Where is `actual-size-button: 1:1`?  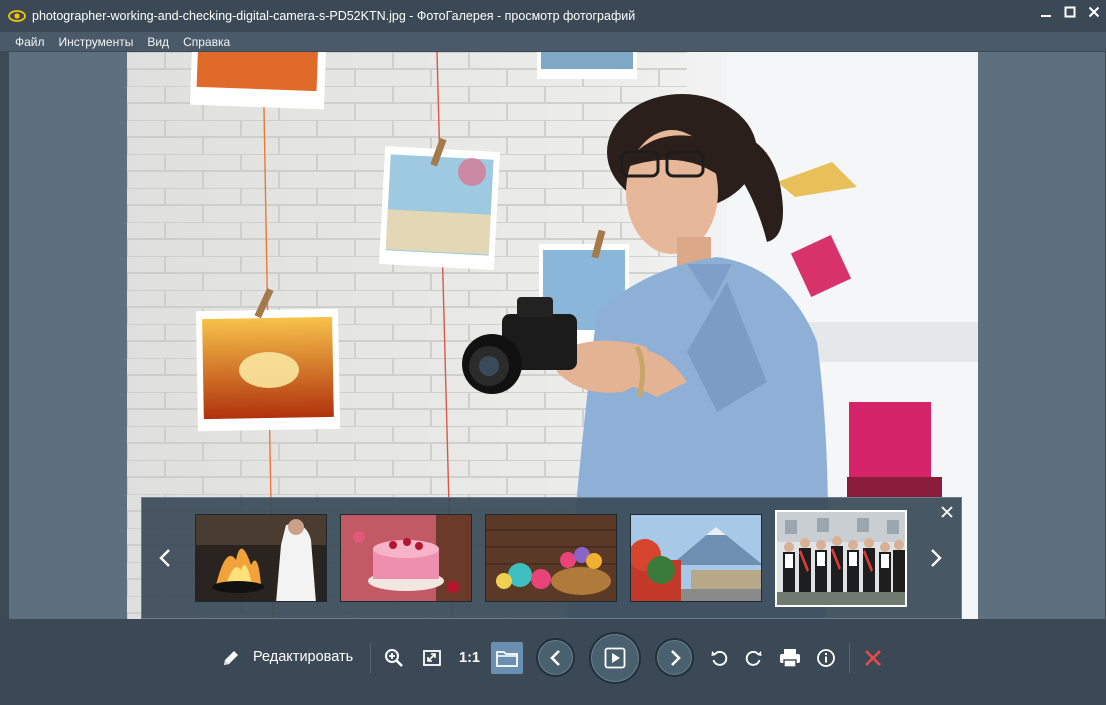
actual-size-button: 1:1 is located at coordinates (469, 658).